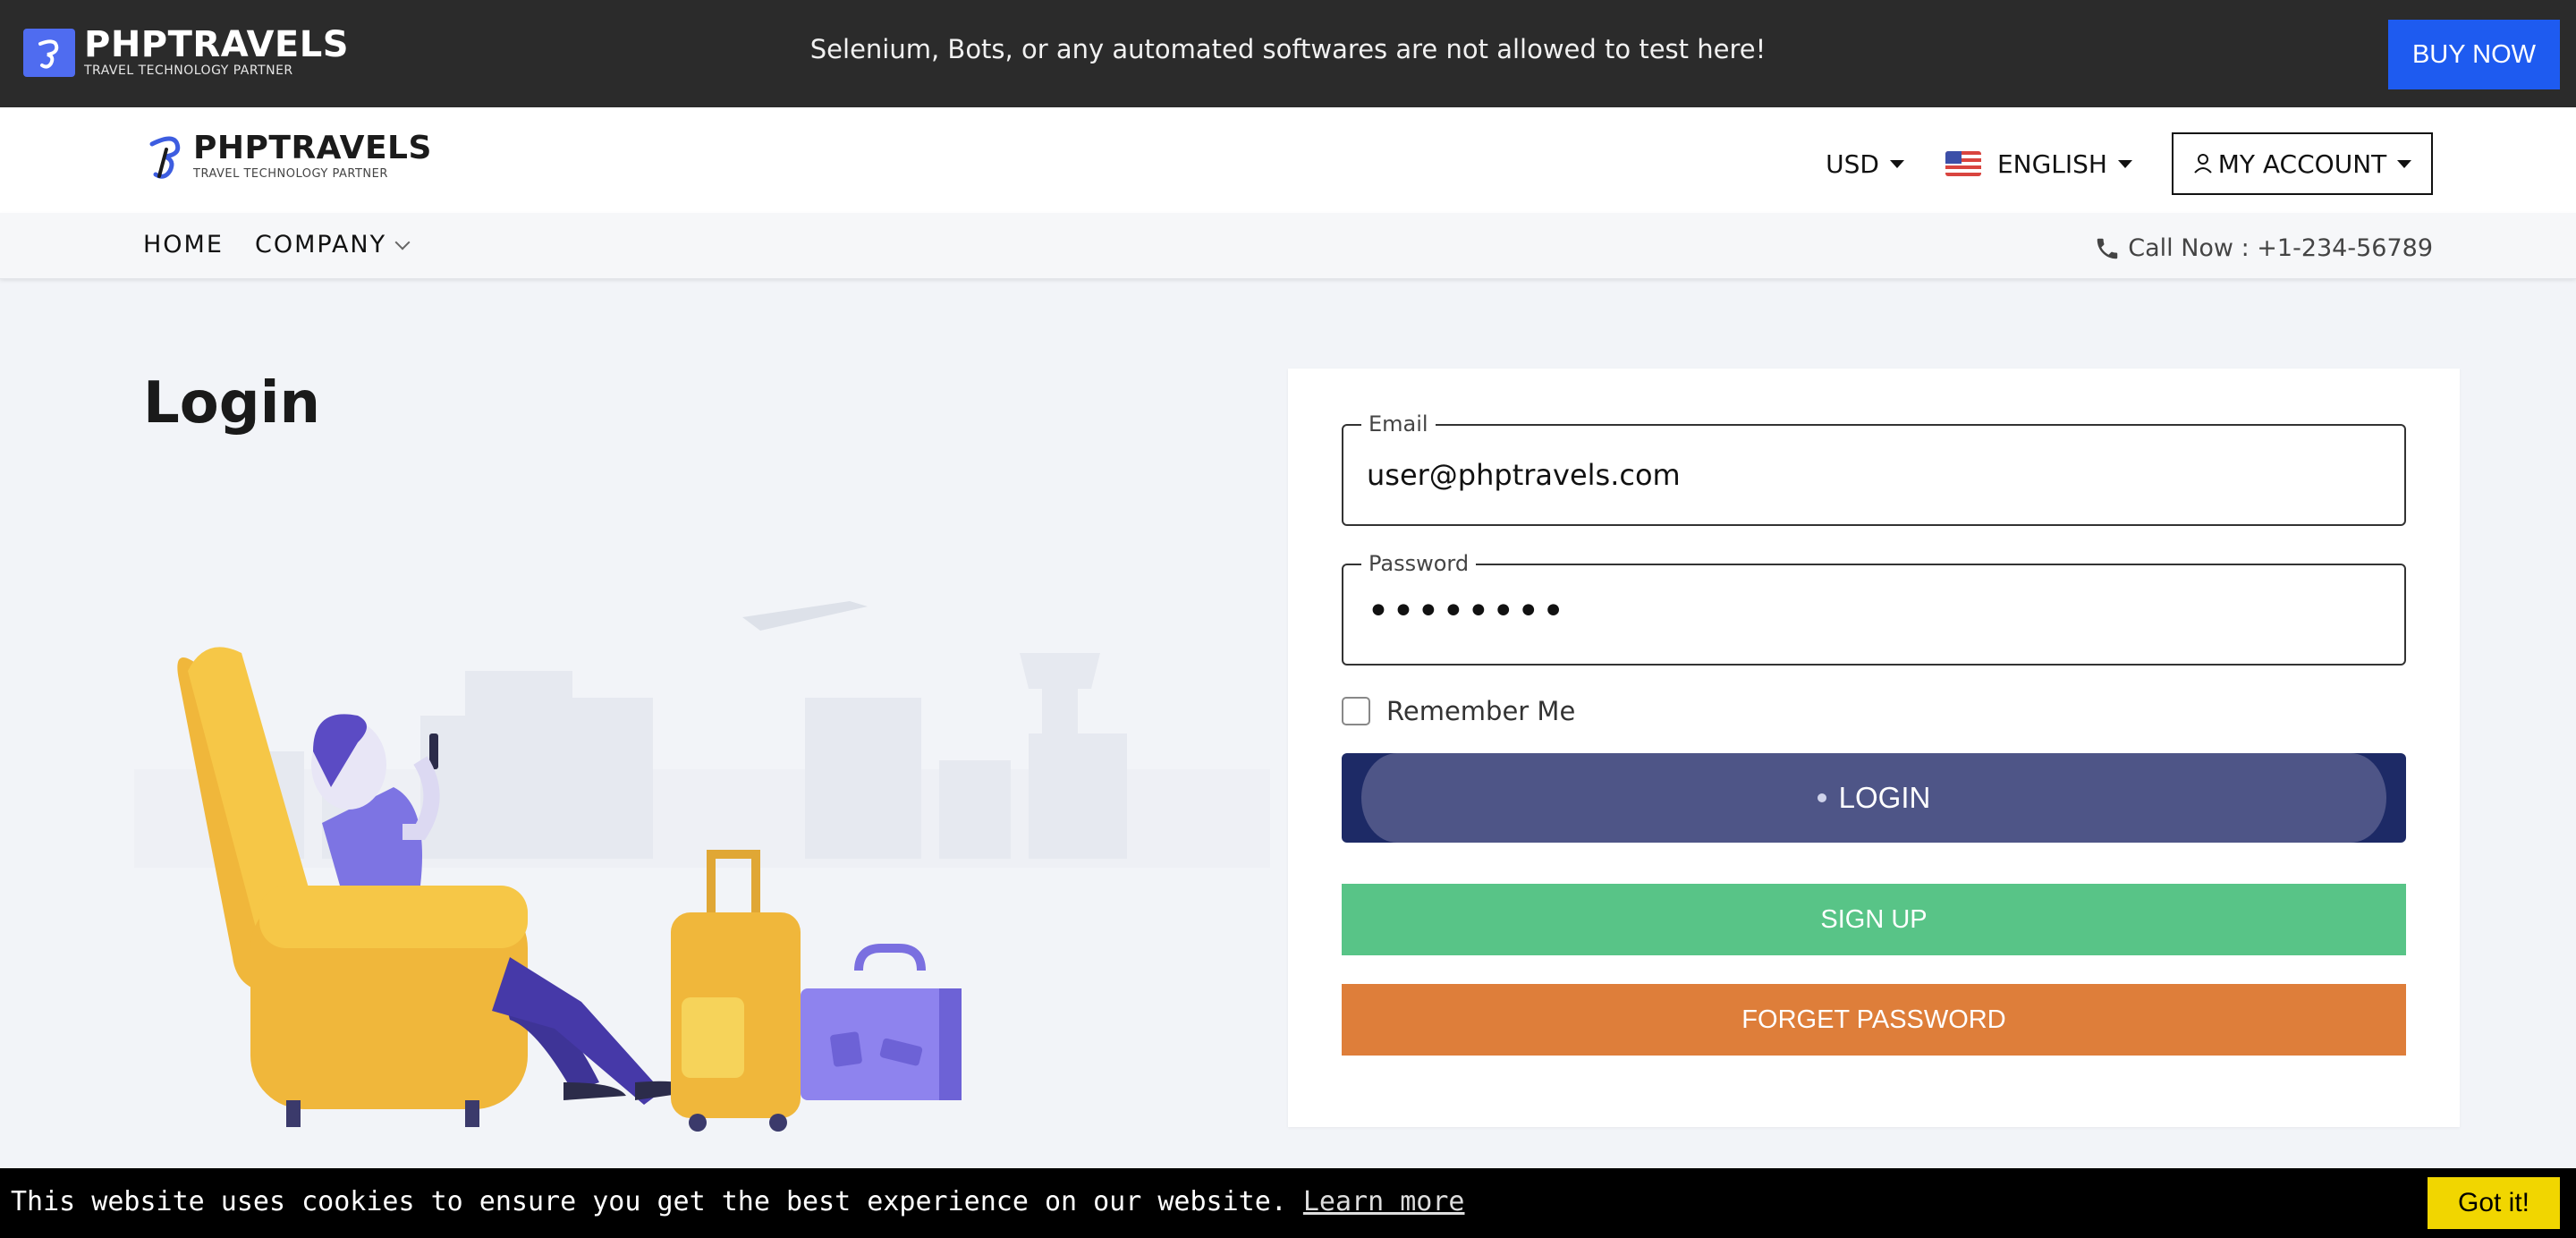 This screenshot has height=1238, width=2576. What do you see at coordinates (1874, 1020) in the screenshot?
I see `forget-password-button: FORGET PASSWORD` at bounding box center [1874, 1020].